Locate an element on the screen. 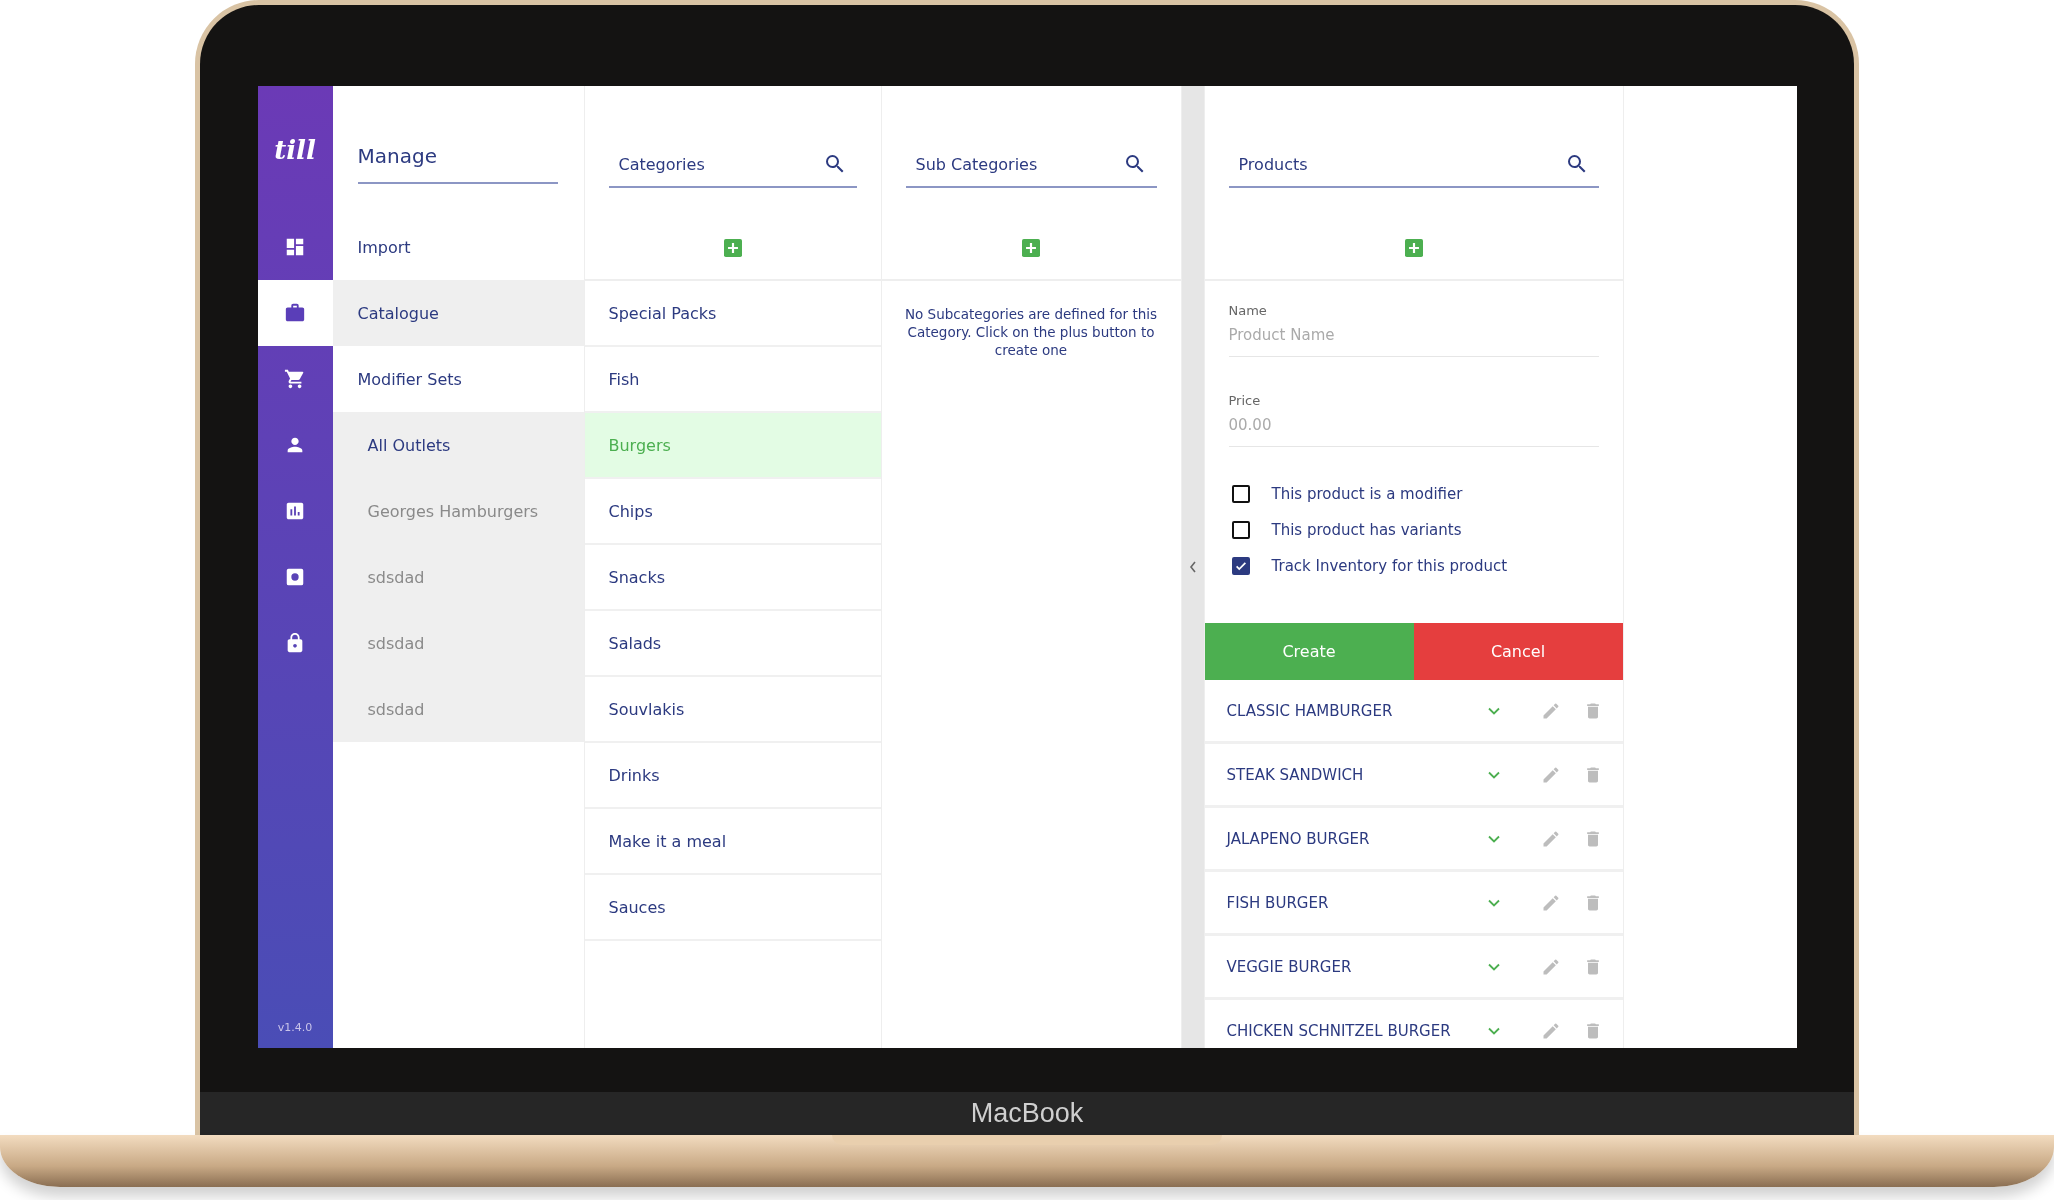  product-row: STEAK SANDWICH is located at coordinates (1413, 776).